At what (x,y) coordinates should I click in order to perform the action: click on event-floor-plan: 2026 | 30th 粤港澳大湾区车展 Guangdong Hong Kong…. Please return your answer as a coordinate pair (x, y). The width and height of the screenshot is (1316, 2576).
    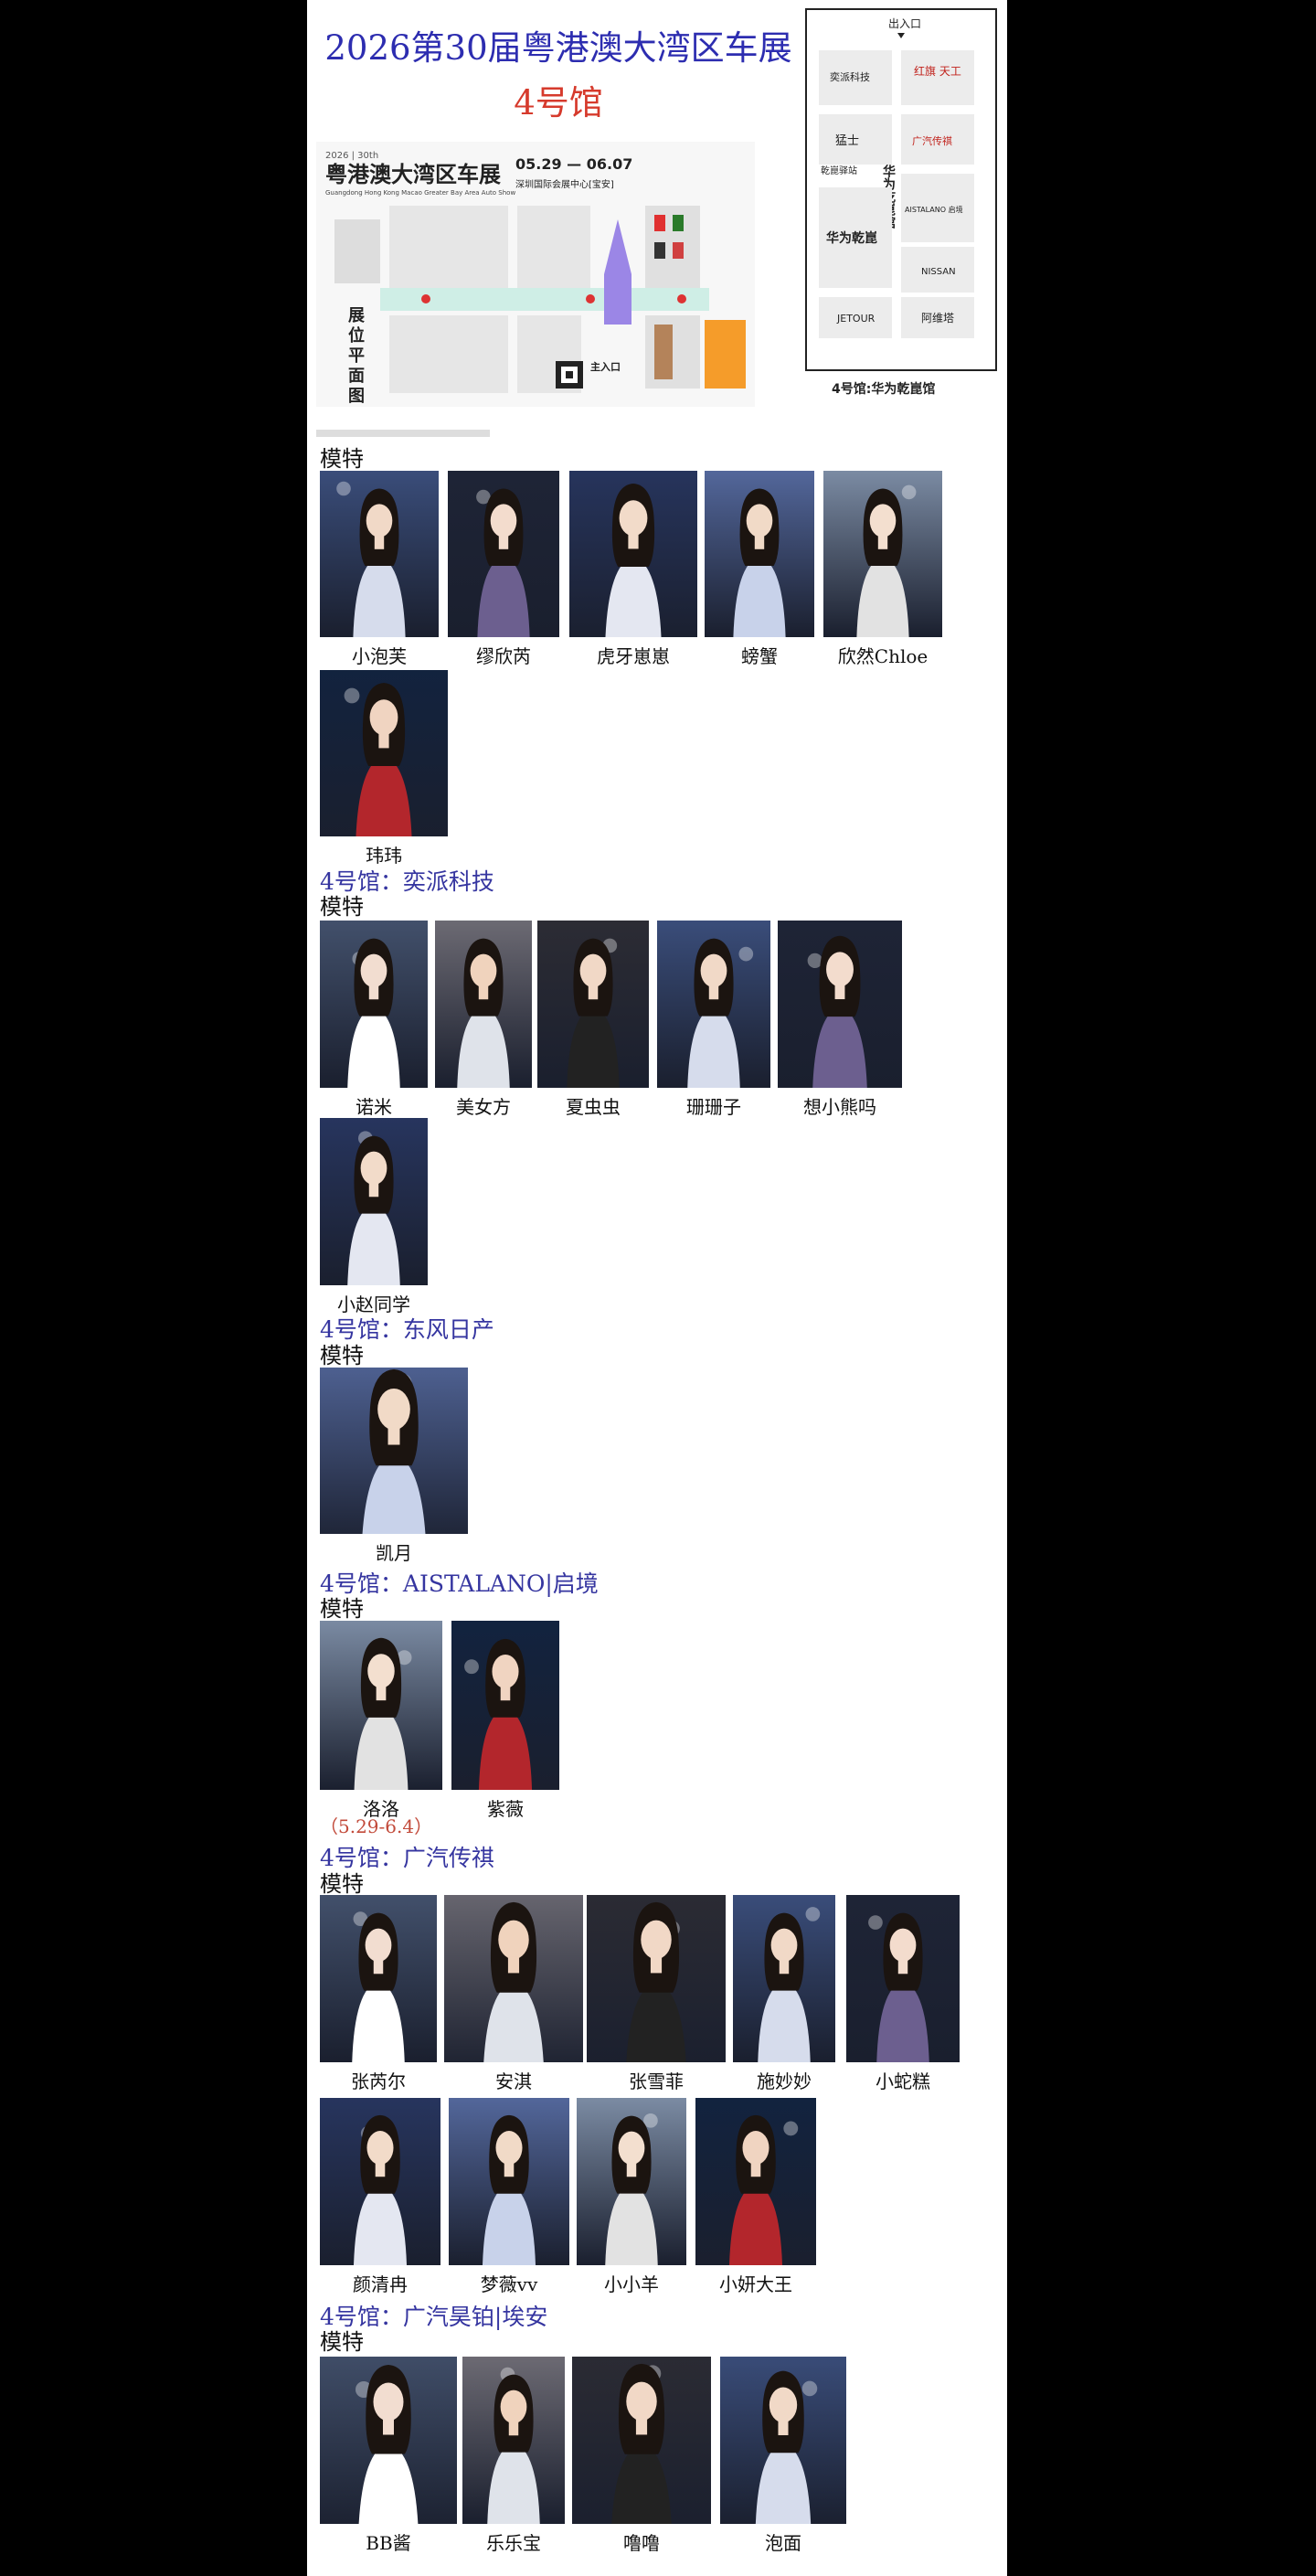
    Looking at the image, I should click on (535, 274).